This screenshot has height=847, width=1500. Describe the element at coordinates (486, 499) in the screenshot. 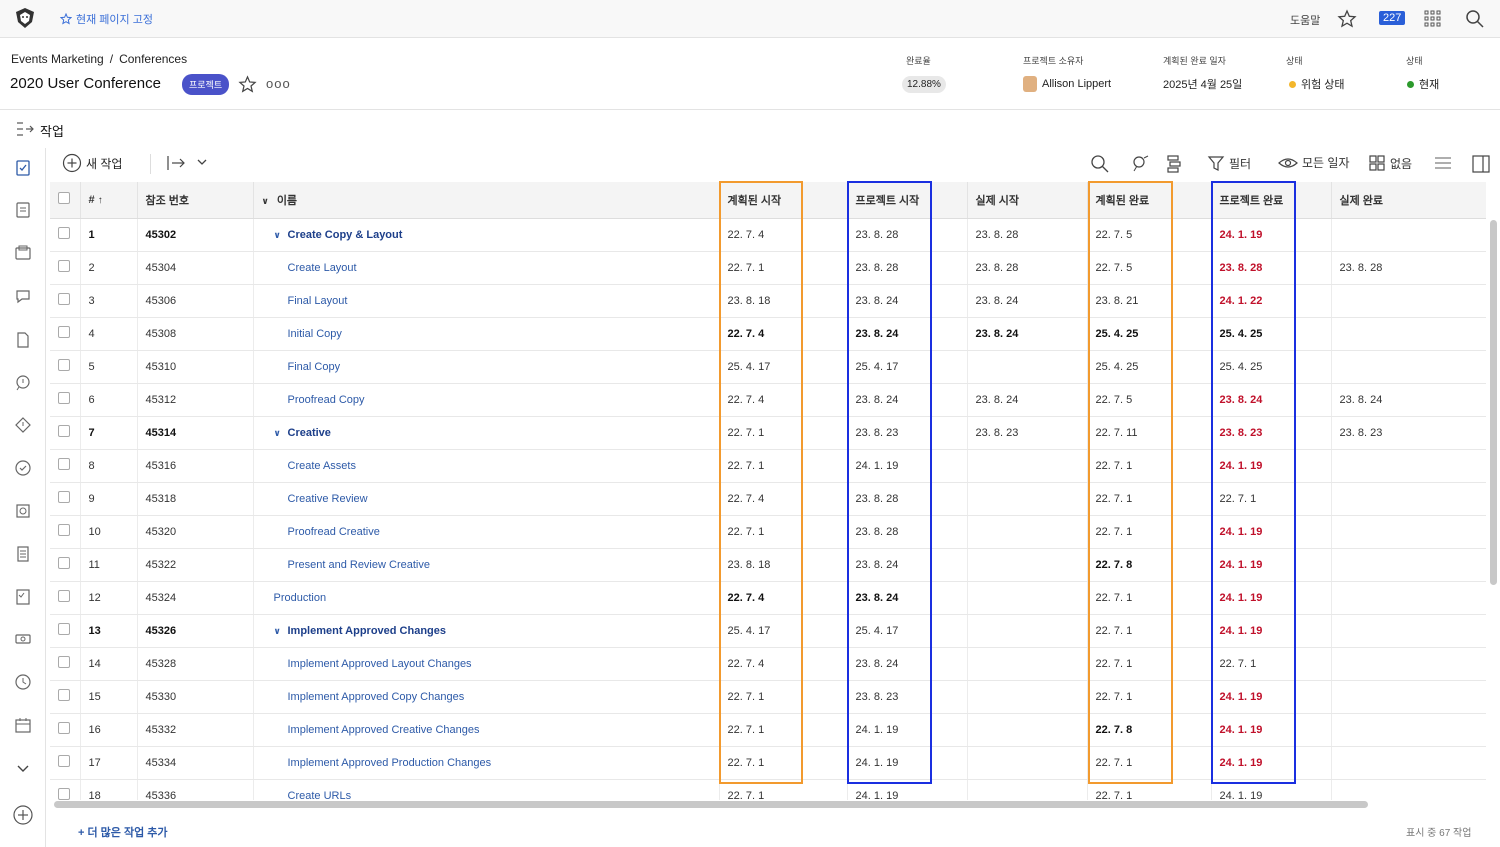

I see `row-task-name: Creative Review` at that location.